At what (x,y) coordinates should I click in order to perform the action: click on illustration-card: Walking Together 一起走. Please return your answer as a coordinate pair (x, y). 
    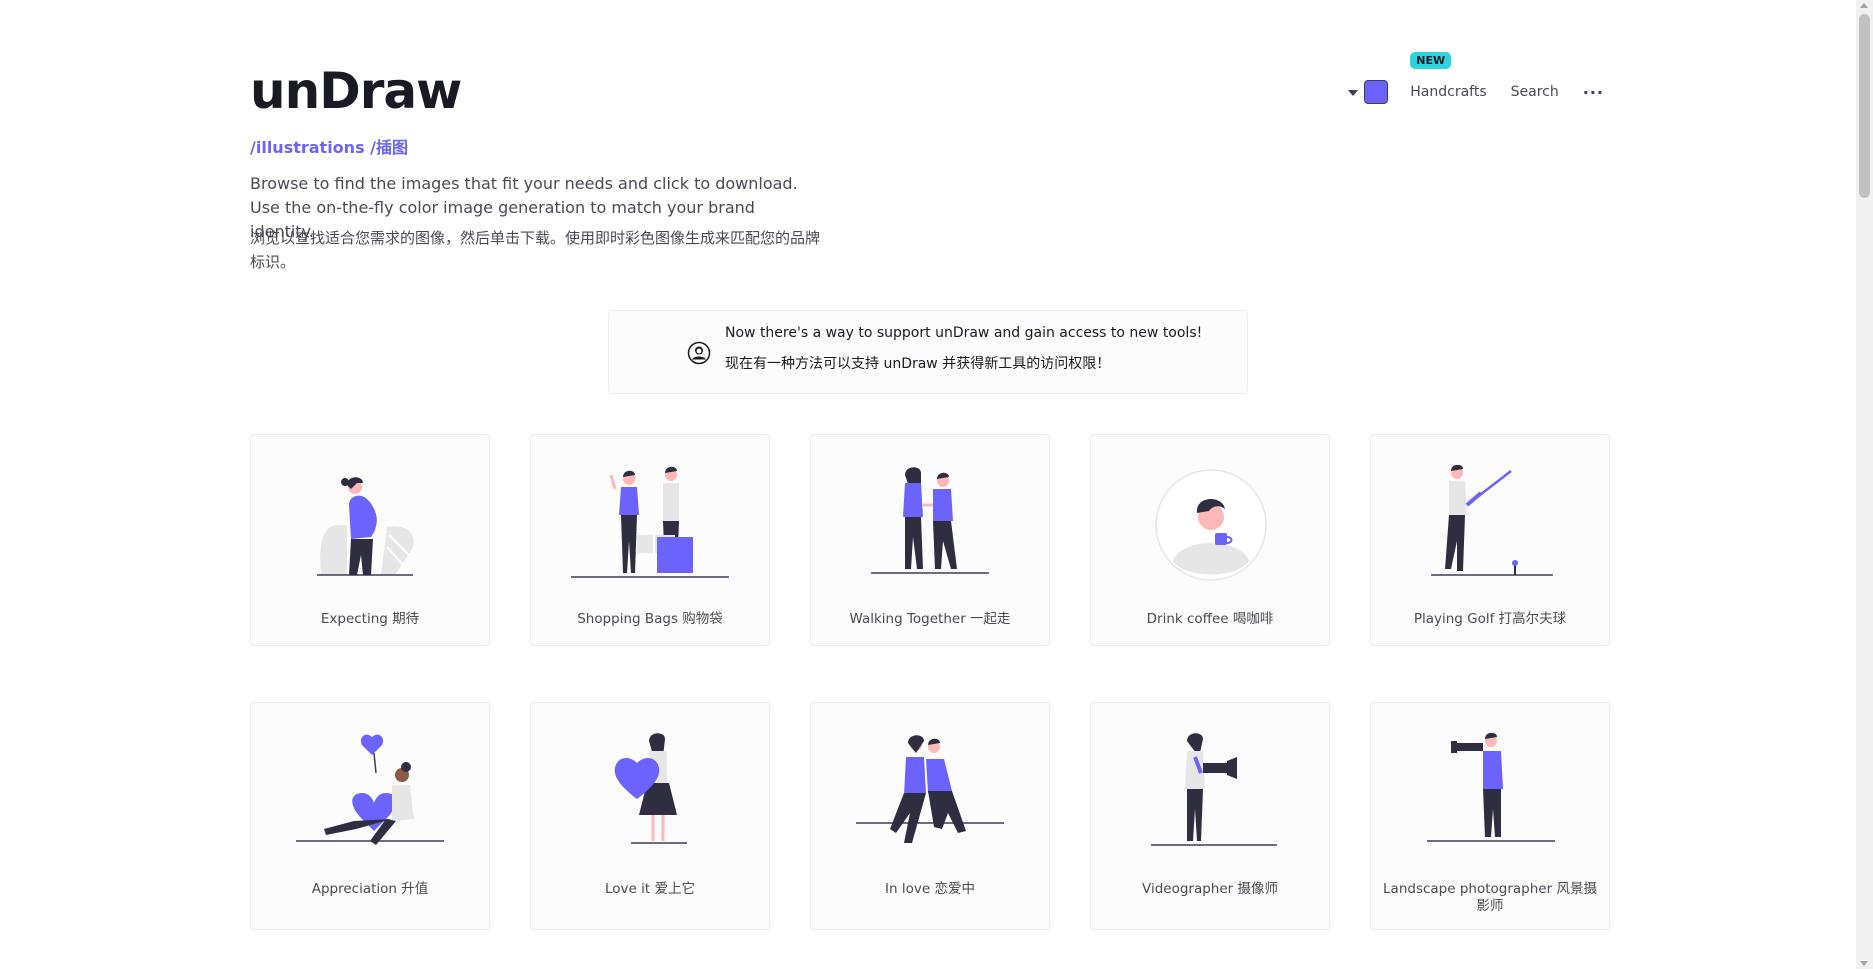
    Looking at the image, I should click on (930, 540).